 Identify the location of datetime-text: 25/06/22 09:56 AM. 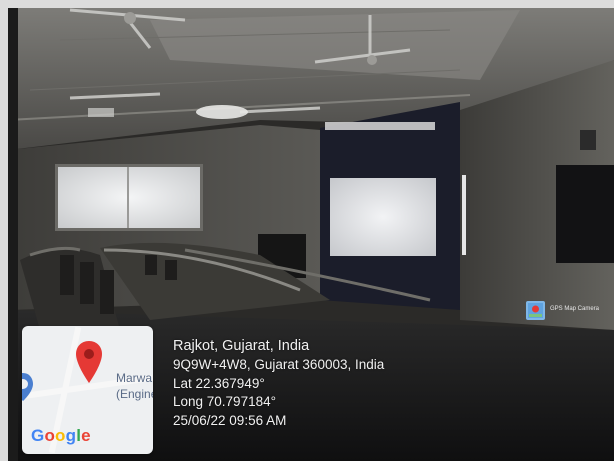
(230, 420).